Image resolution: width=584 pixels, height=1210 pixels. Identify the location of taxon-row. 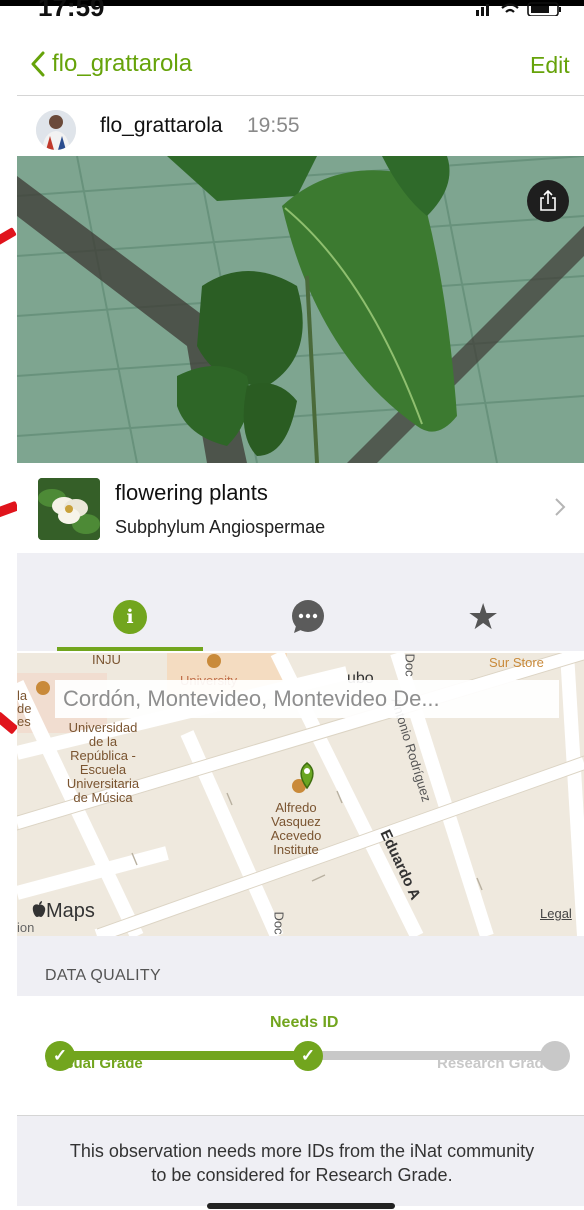
(300, 508).